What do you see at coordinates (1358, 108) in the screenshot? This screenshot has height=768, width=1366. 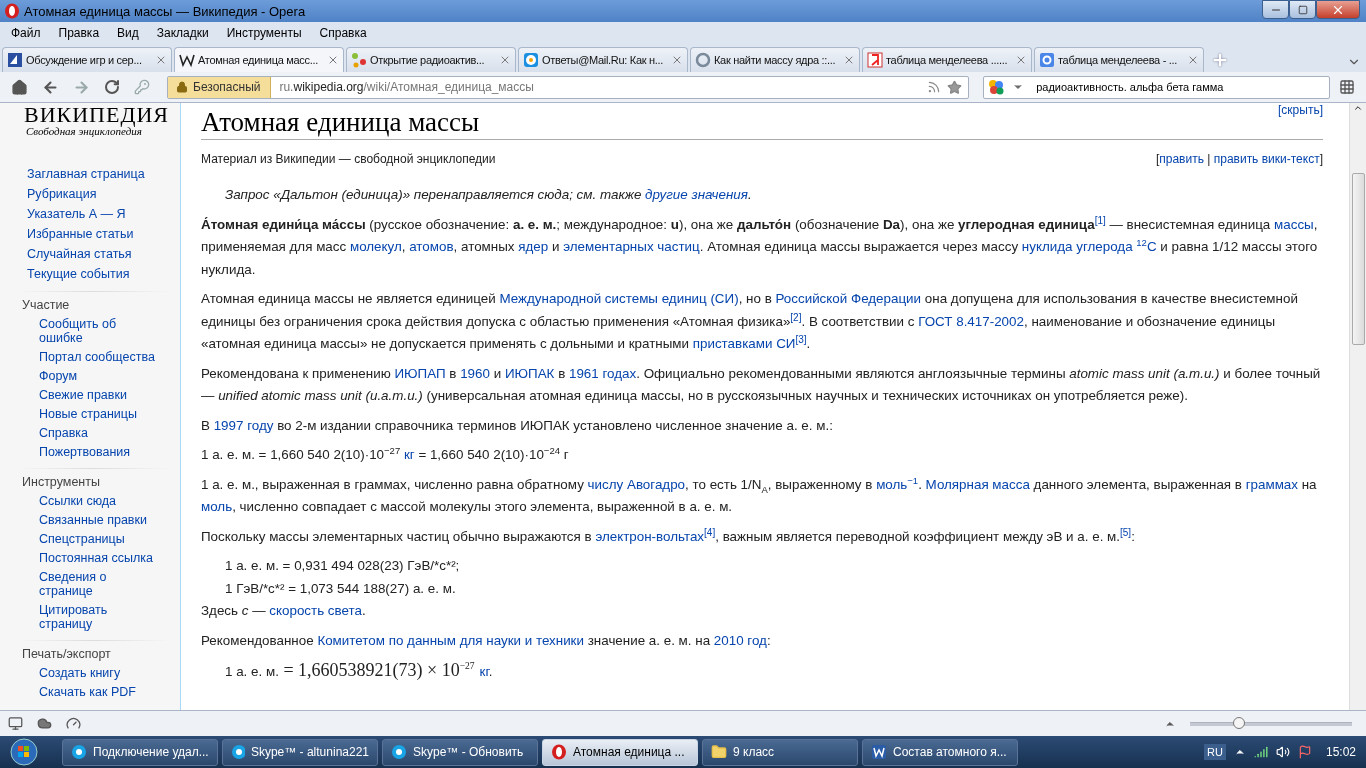 I see `scroll-up-icon` at bounding box center [1358, 108].